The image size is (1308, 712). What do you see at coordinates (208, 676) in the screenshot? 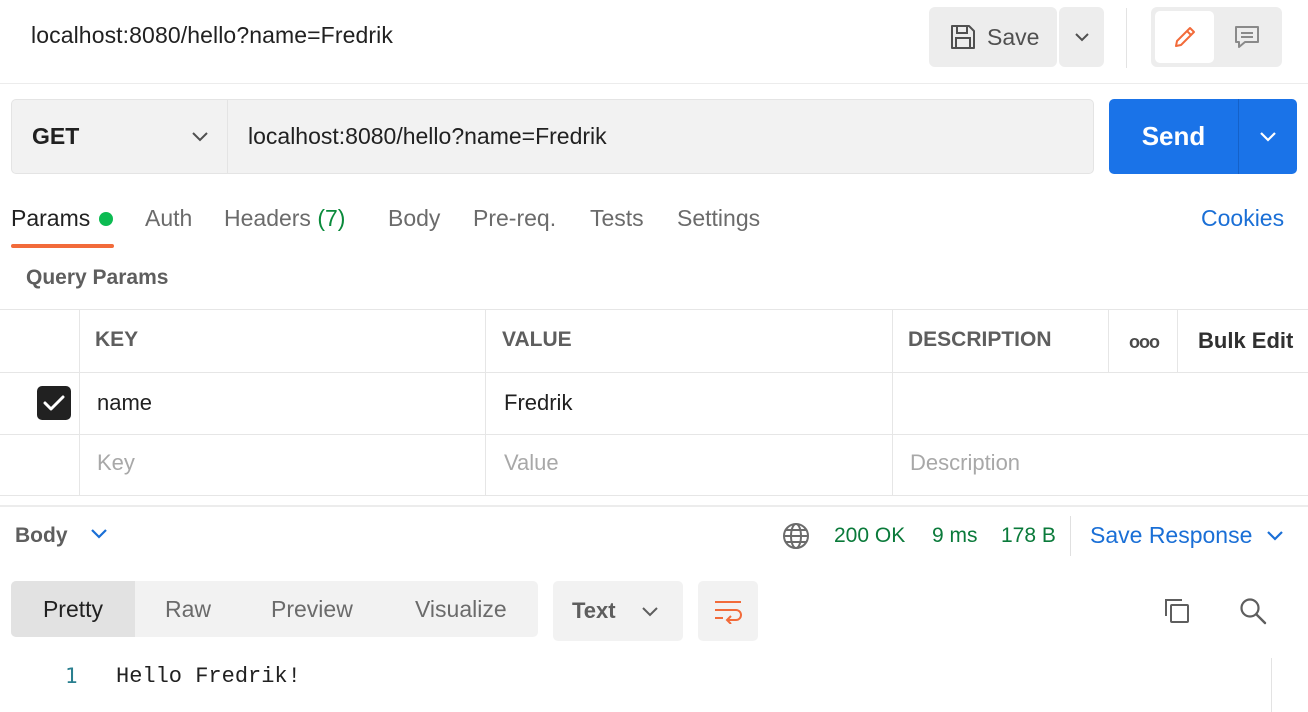
I see `code-line: Hello Fredrik!` at bounding box center [208, 676].